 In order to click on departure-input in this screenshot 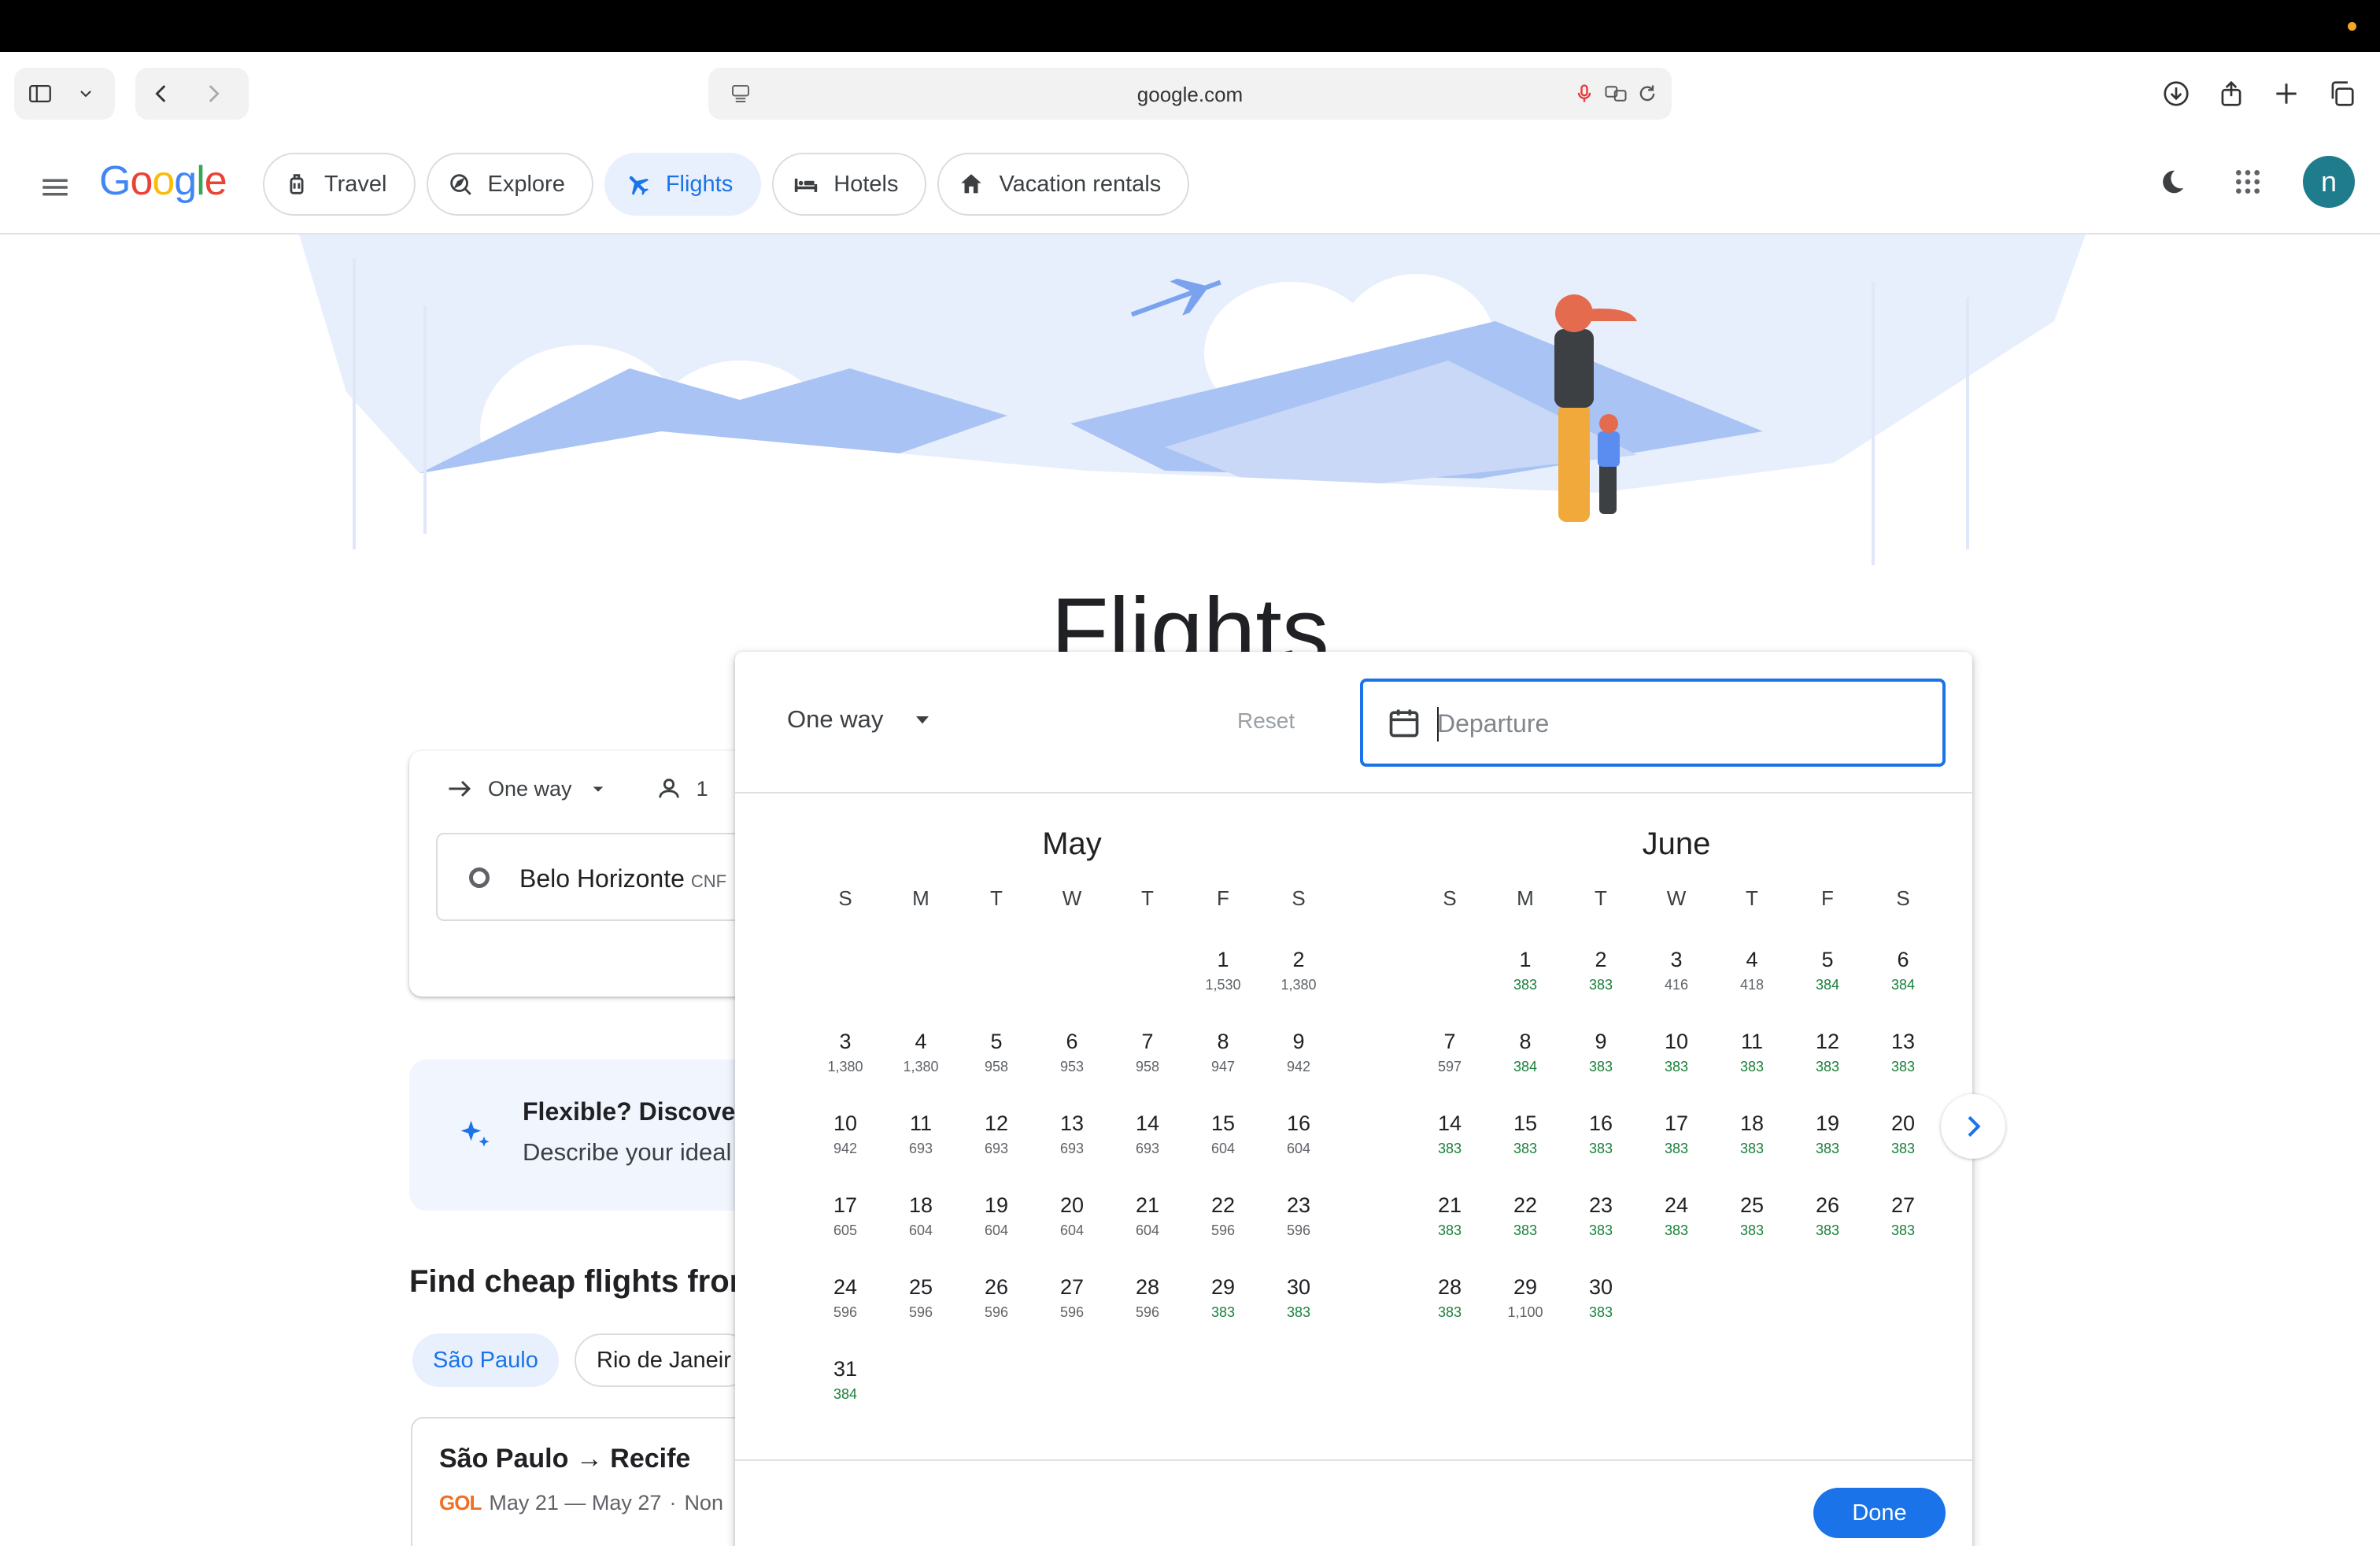, I will do `click(1673, 723)`.